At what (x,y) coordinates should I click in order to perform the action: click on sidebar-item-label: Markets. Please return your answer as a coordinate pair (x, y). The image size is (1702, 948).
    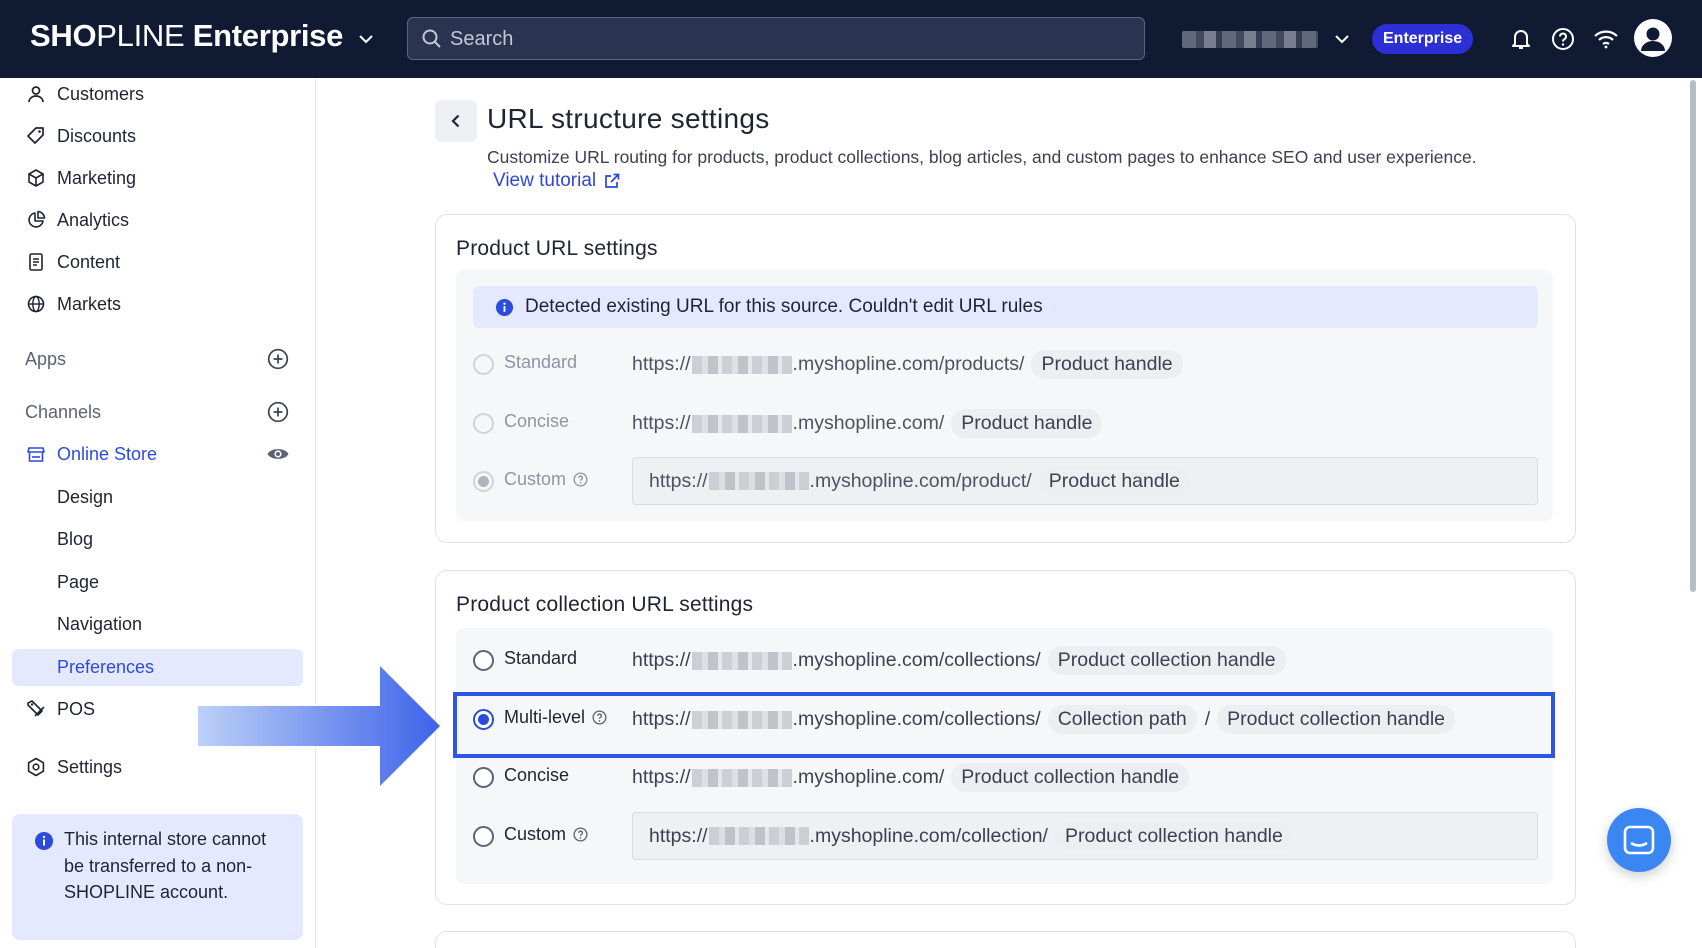
    Looking at the image, I should click on (89, 303).